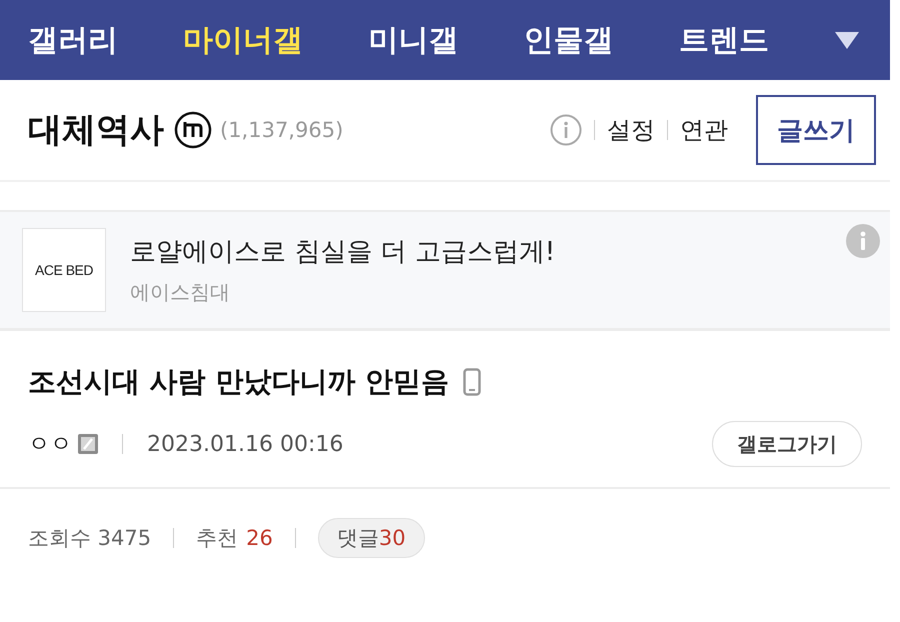  What do you see at coordinates (259, 538) in the screenshot?
I see `recommend-count: 26` at bounding box center [259, 538].